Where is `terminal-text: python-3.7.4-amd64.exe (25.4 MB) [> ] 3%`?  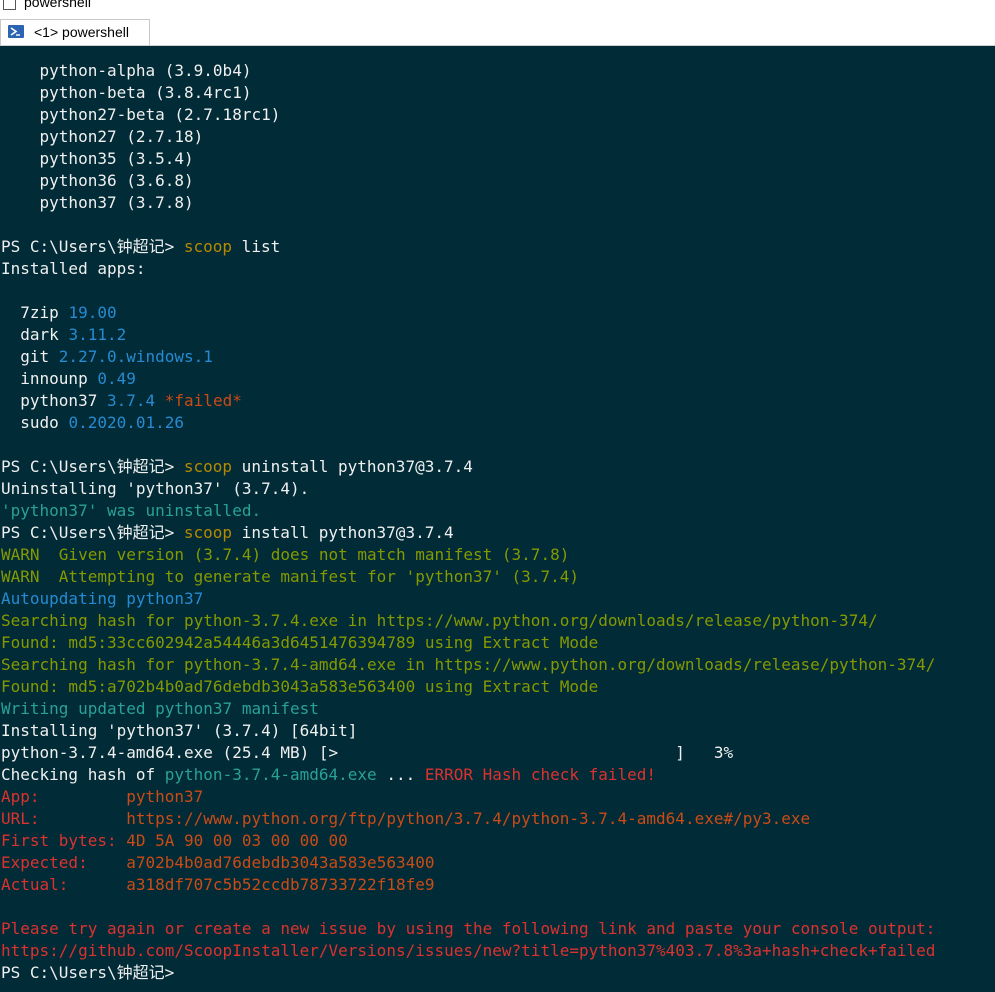
terminal-text: python-3.7.4-amd64.exe (25.4 MB) [> ] 3% is located at coordinates (367, 752).